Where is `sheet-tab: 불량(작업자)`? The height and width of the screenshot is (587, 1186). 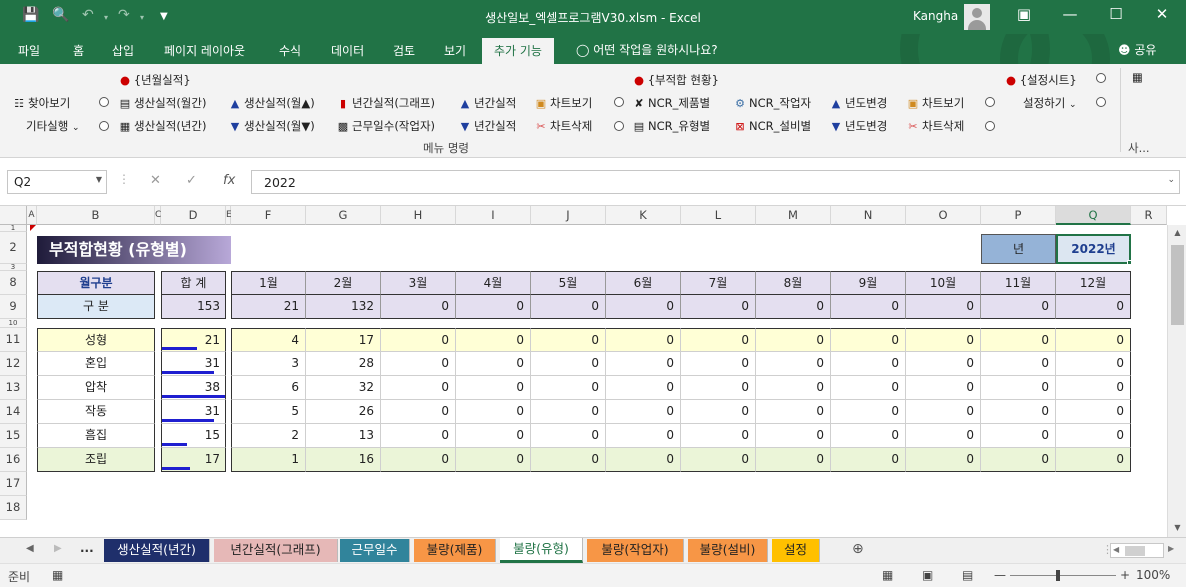 sheet-tab: 불량(작업자) is located at coordinates (635, 550).